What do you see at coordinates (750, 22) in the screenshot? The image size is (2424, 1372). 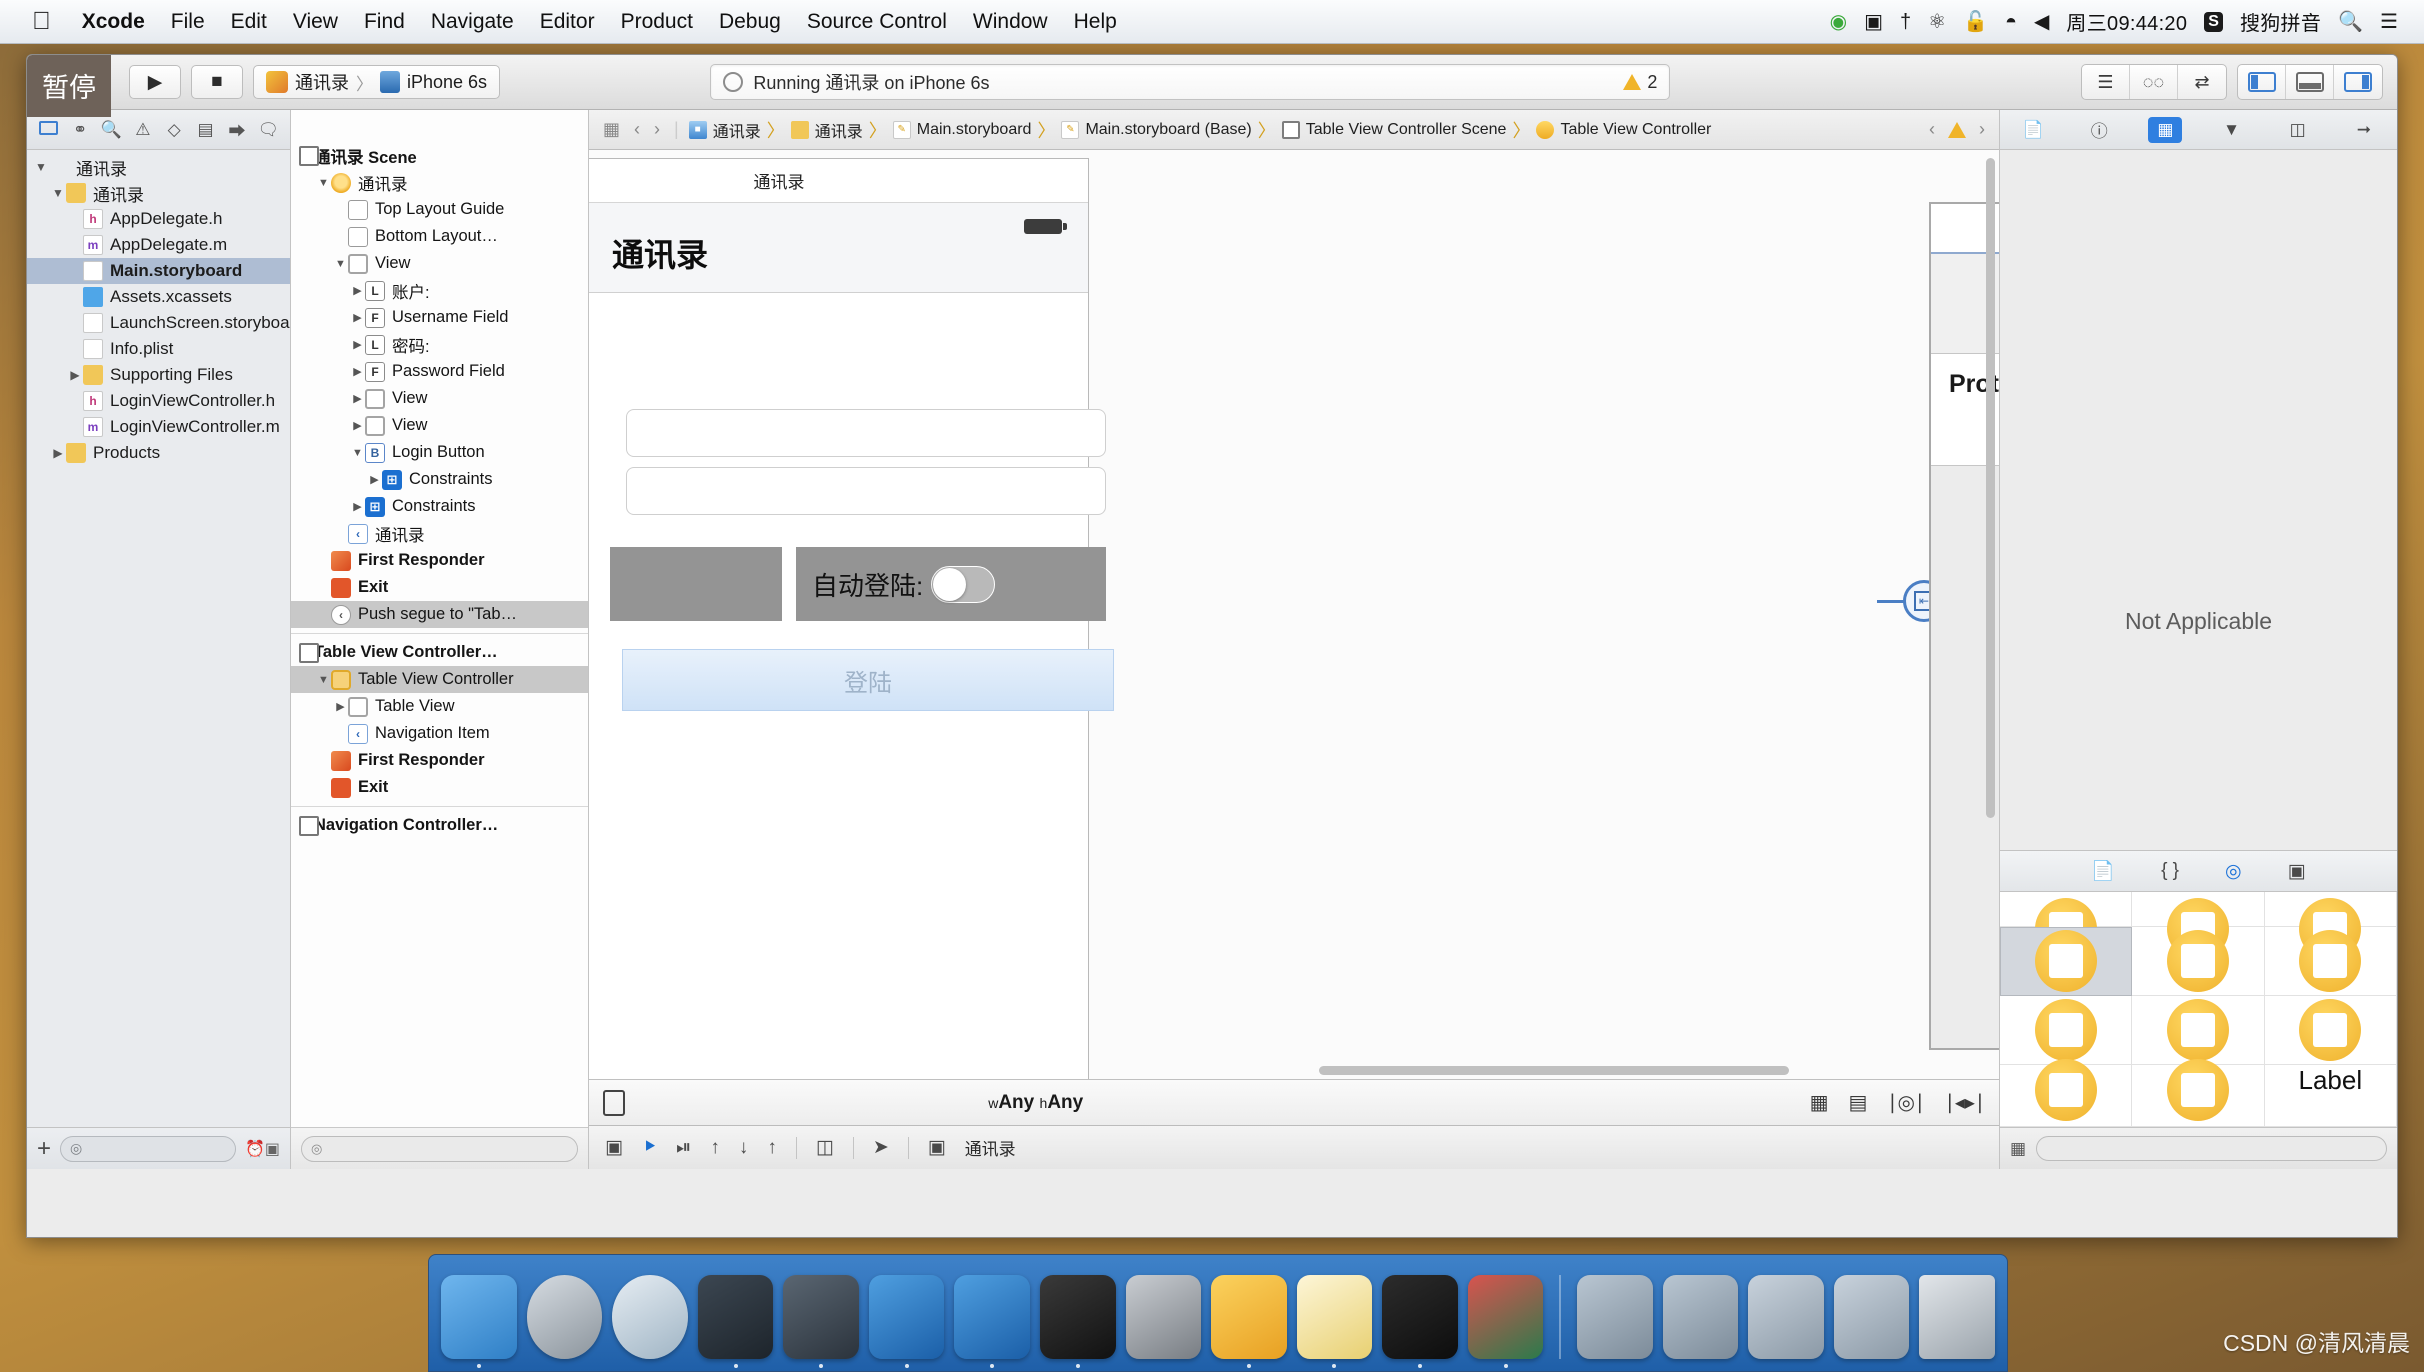 I see `menu-item-debug: Debug` at bounding box center [750, 22].